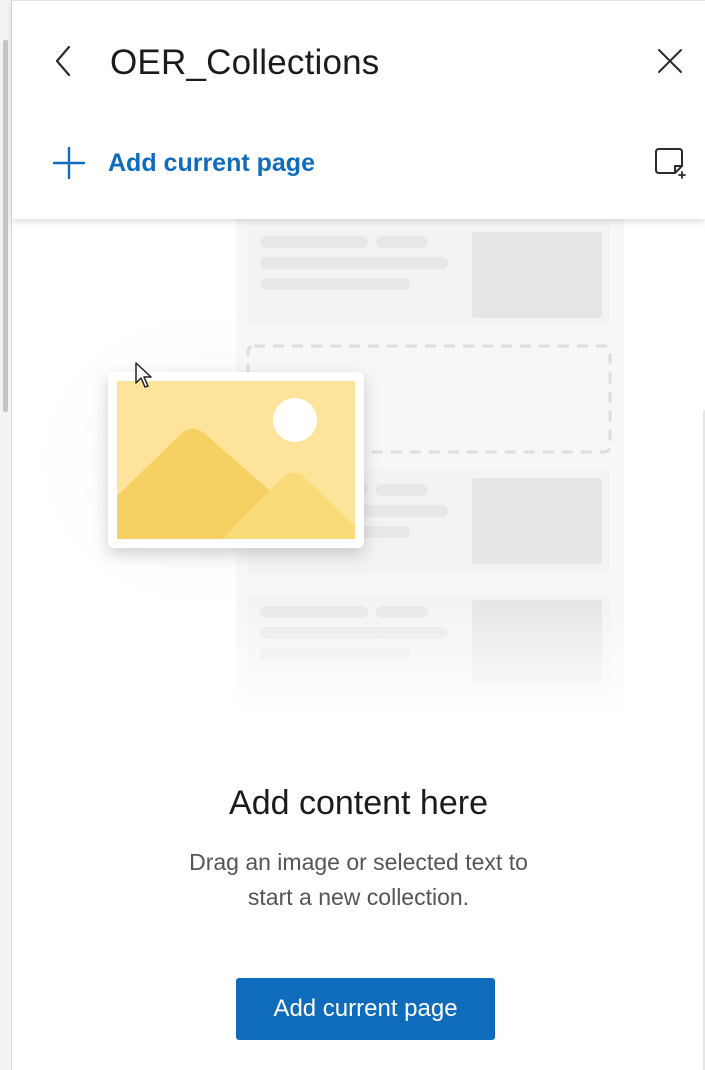 This screenshot has width=705, height=1070. I want to click on chevron-left-icon, so click(63, 61).